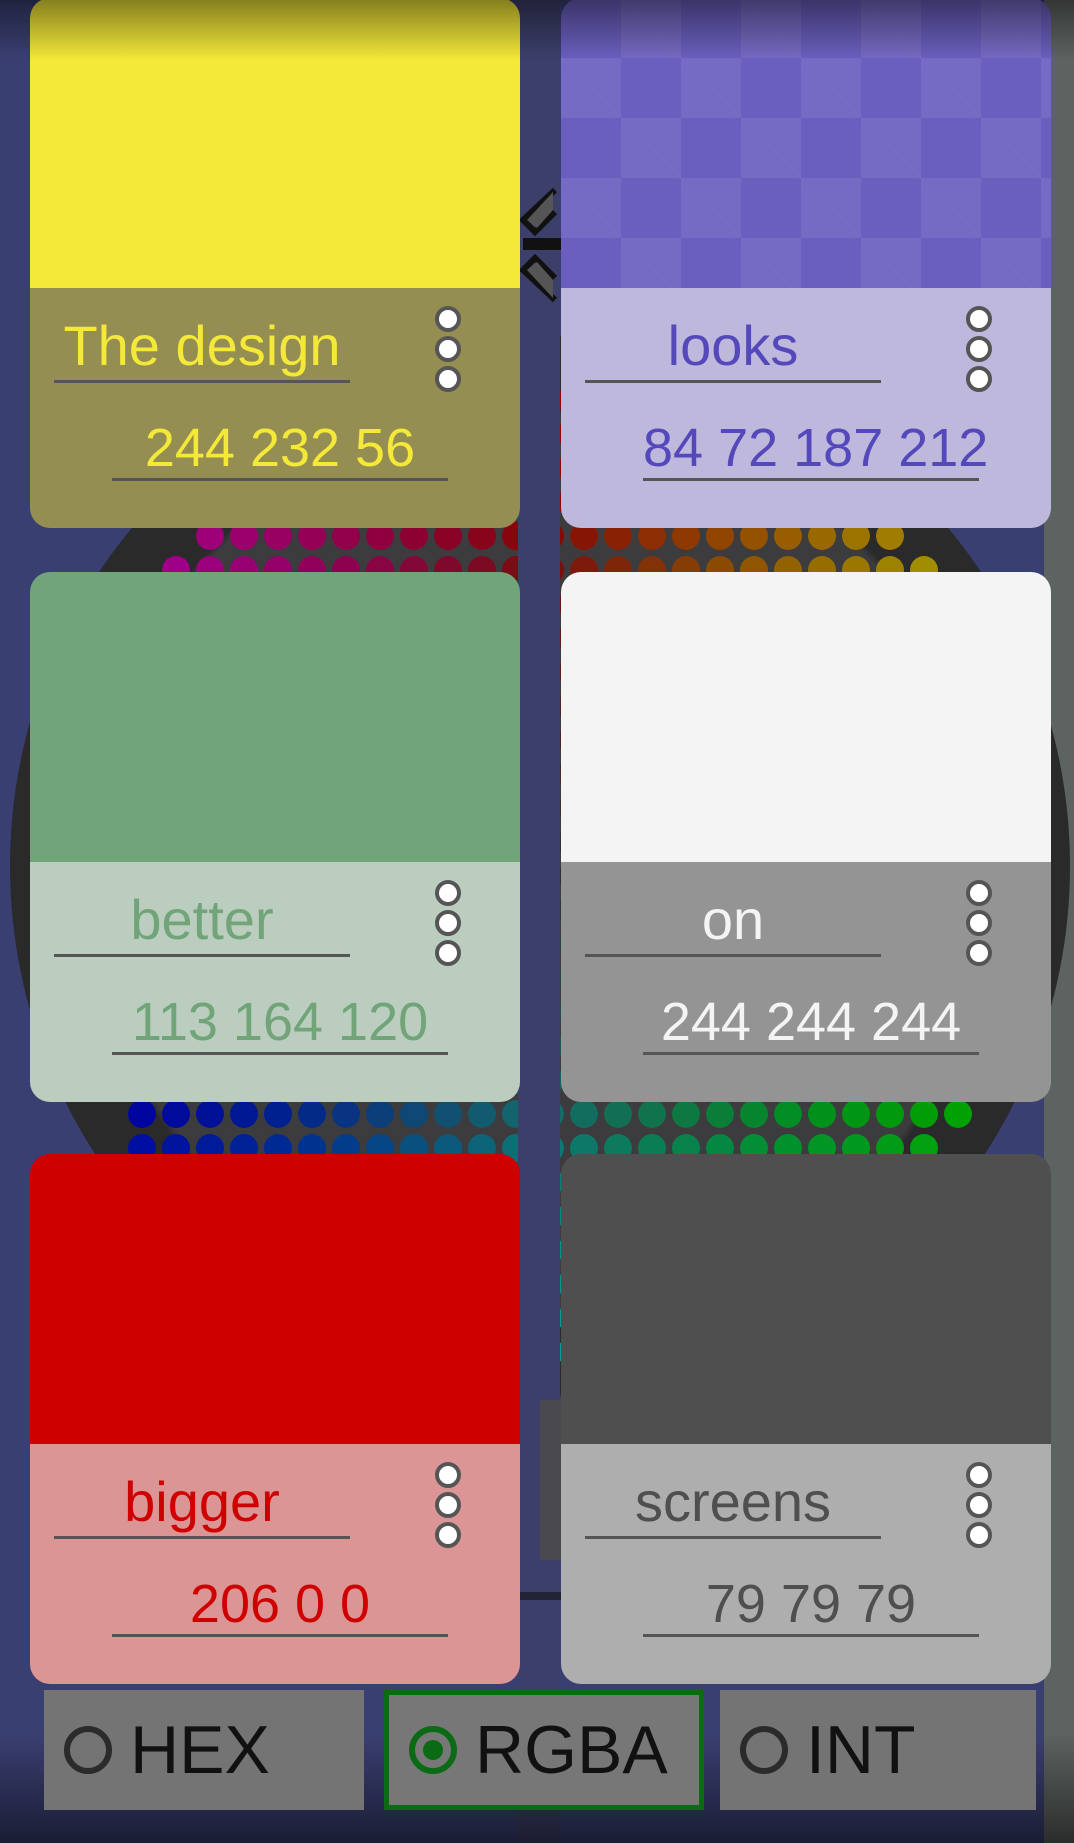  Describe the element at coordinates (275, 982) in the screenshot. I see `color-info: better 113 164 120` at that location.